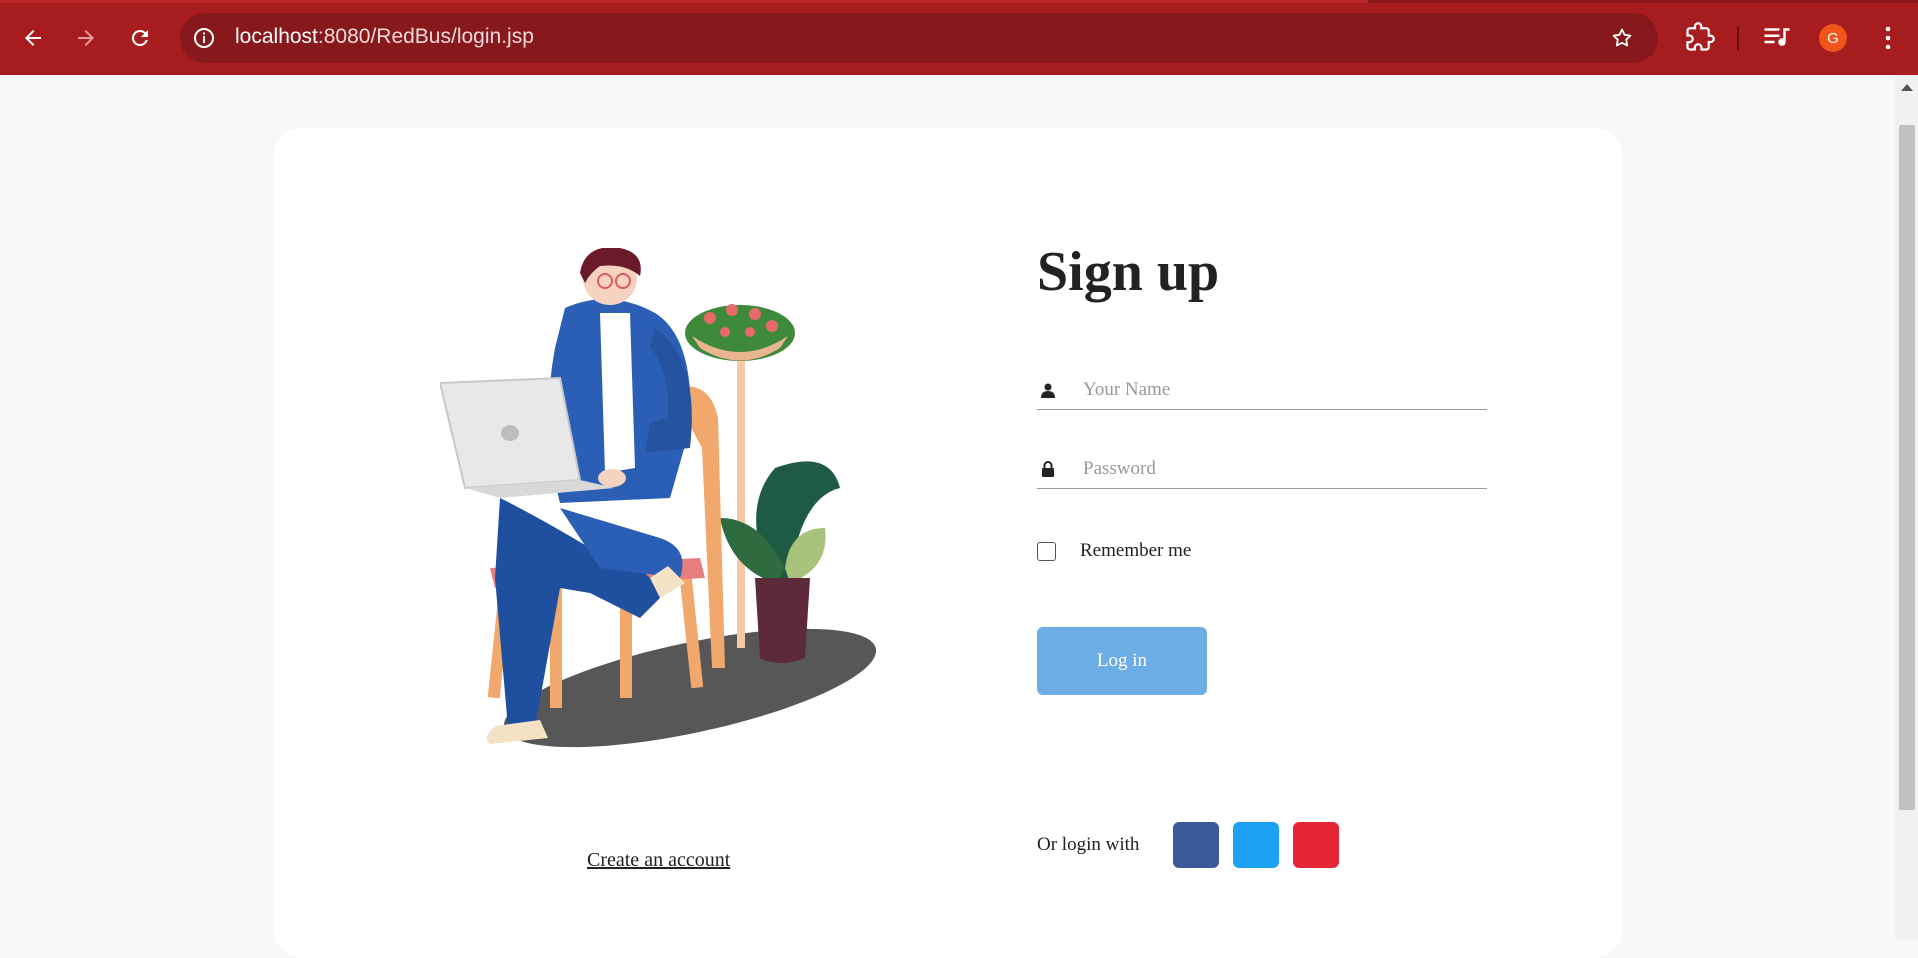 This screenshot has width=1918, height=958. What do you see at coordinates (1196, 845) in the screenshot?
I see `facebook-login-button` at bounding box center [1196, 845].